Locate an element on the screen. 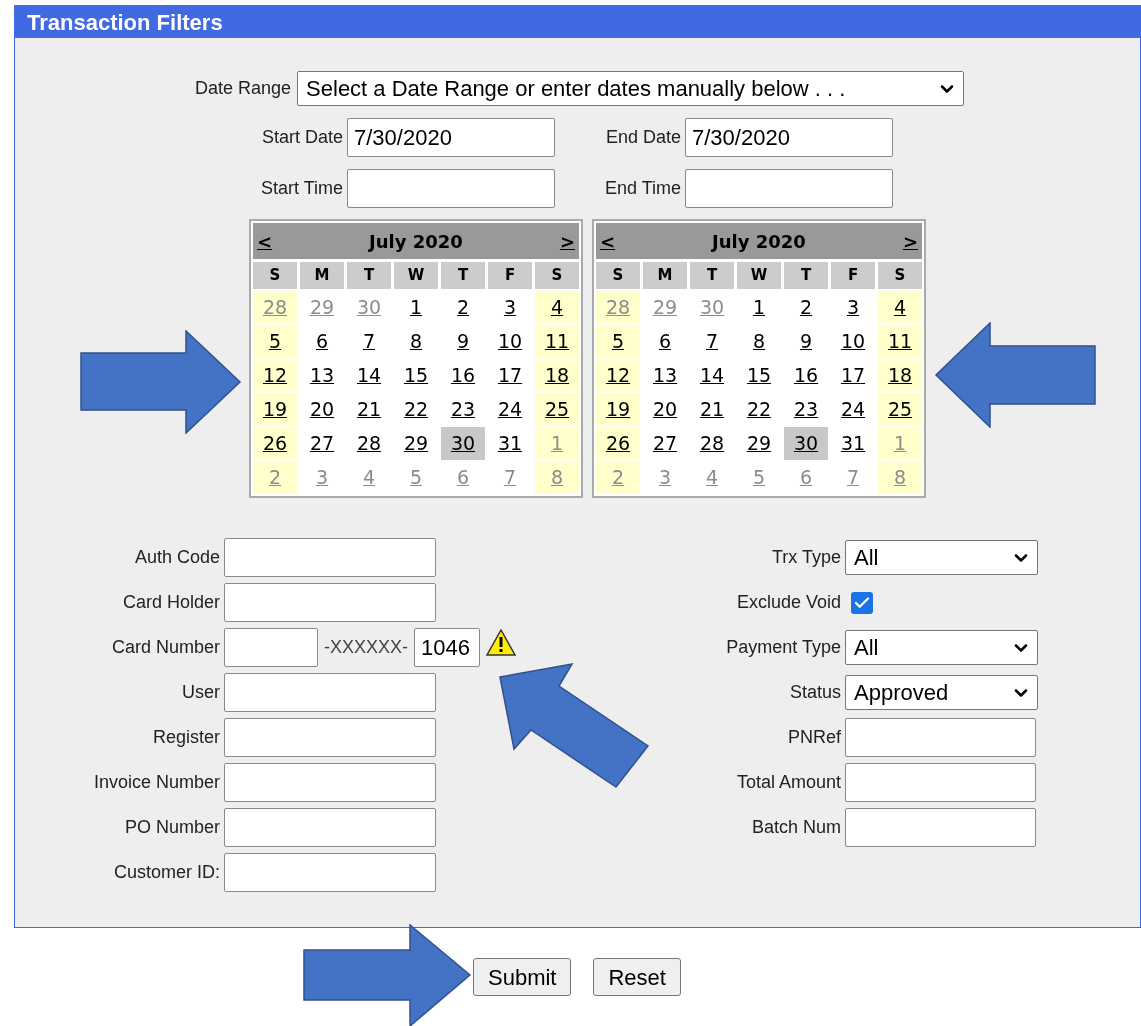  checkbox is located at coordinates (862, 602).